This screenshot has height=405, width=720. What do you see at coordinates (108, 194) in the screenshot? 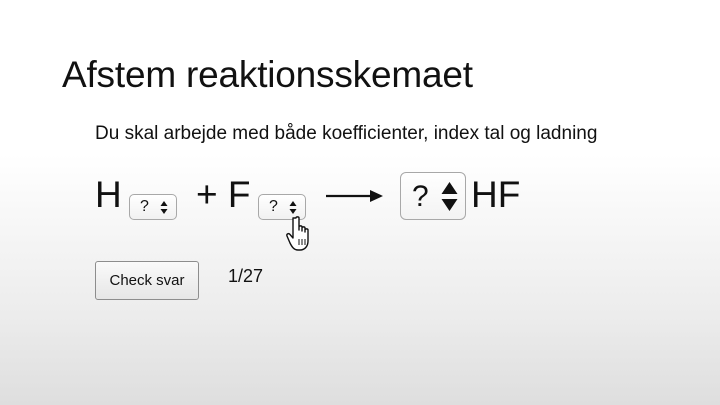
I see `reactant-h-symbol: H` at bounding box center [108, 194].